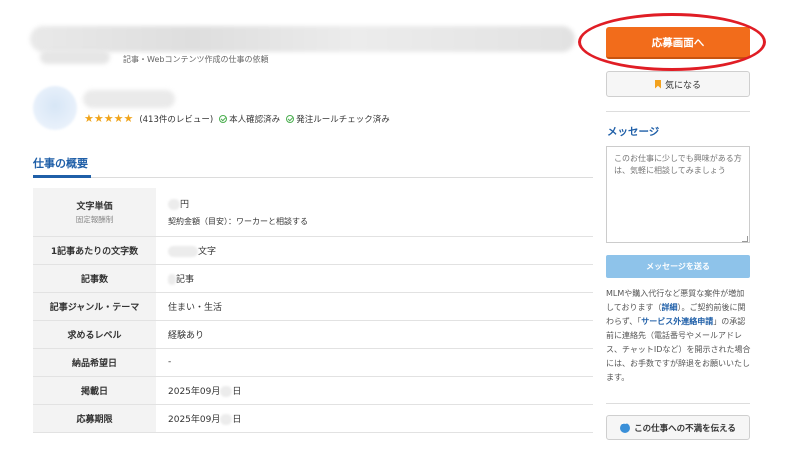 The image size is (800, 450). What do you see at coordinates (374, 362) in the screenshot?
I see `row-value: -` at bounding box center [374, 362].